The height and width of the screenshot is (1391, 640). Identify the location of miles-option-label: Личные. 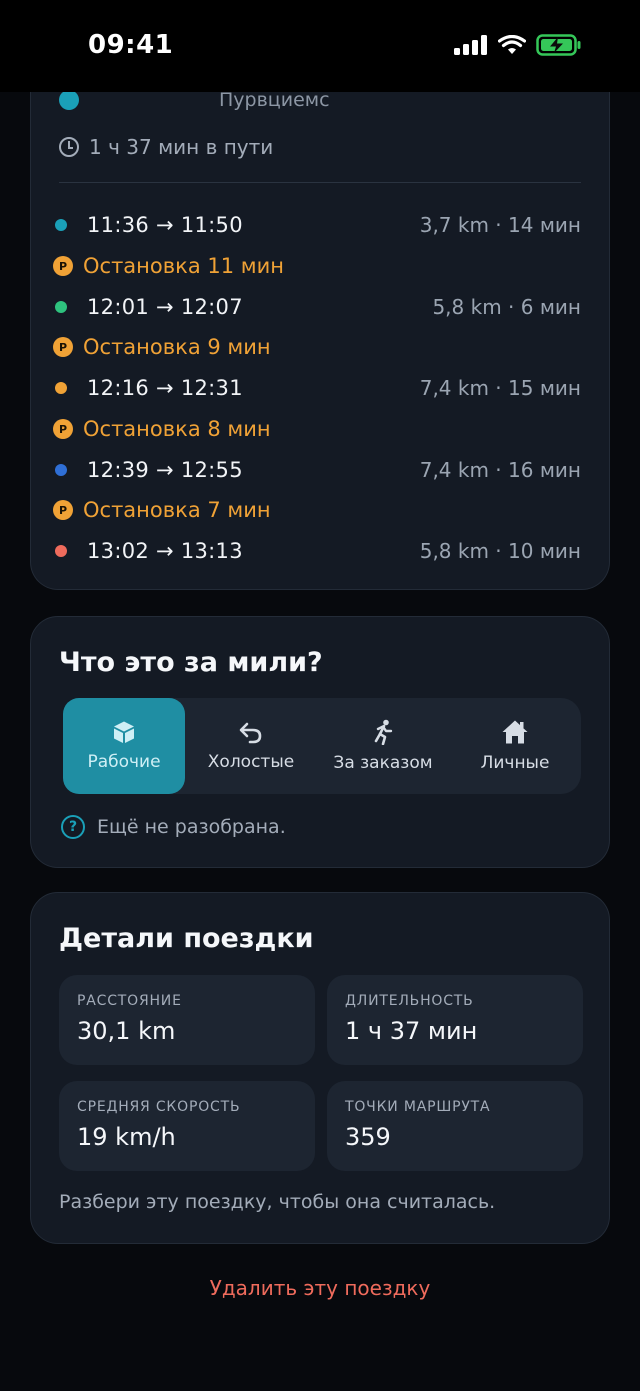
(515, 763).